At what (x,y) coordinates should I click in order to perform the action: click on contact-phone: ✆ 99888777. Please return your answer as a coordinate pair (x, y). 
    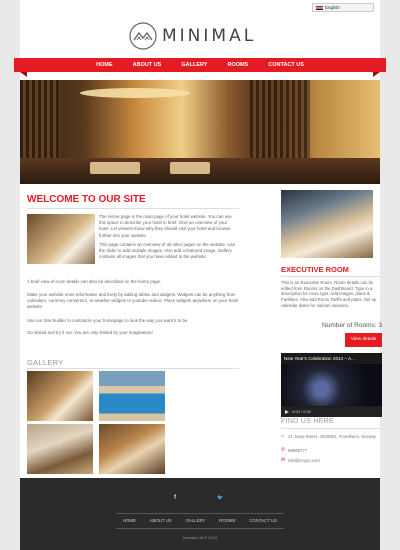
    Looking at the image, I should click on (294, 450).